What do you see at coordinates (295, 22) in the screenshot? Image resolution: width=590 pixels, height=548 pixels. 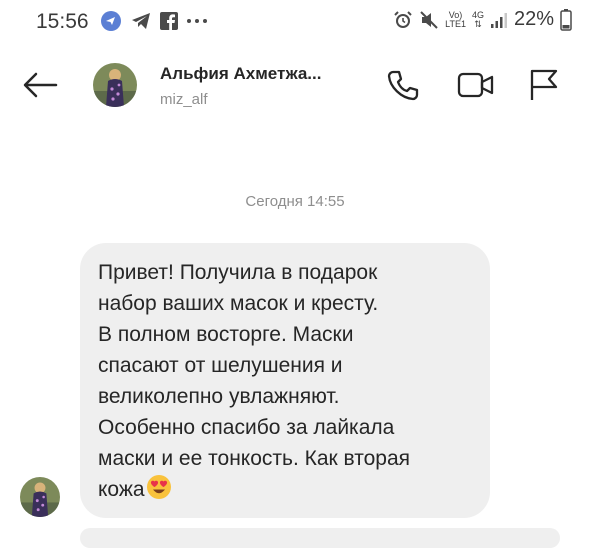 I see `status-bar: 15:56 Vo) LTE1 4G ⇅ 22%` at bounding box center [295, 22].